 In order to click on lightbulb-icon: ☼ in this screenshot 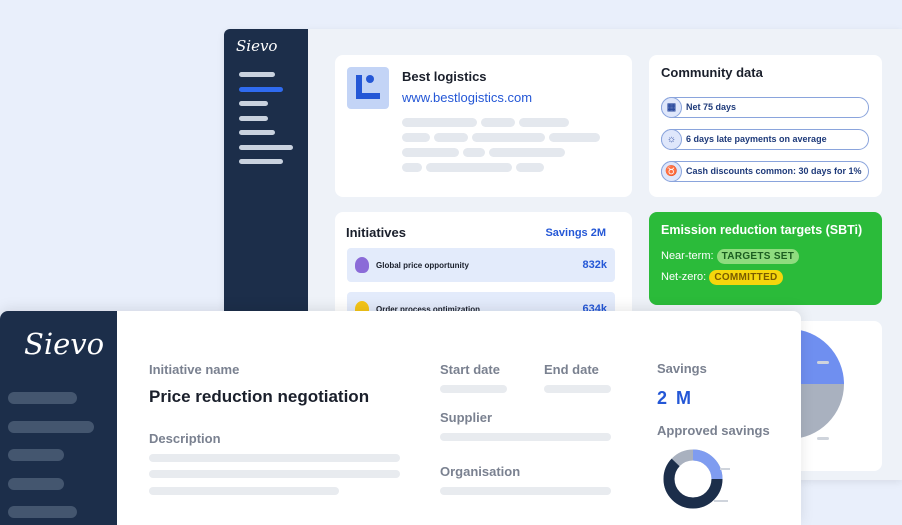, I will do `click(671, 139)`.